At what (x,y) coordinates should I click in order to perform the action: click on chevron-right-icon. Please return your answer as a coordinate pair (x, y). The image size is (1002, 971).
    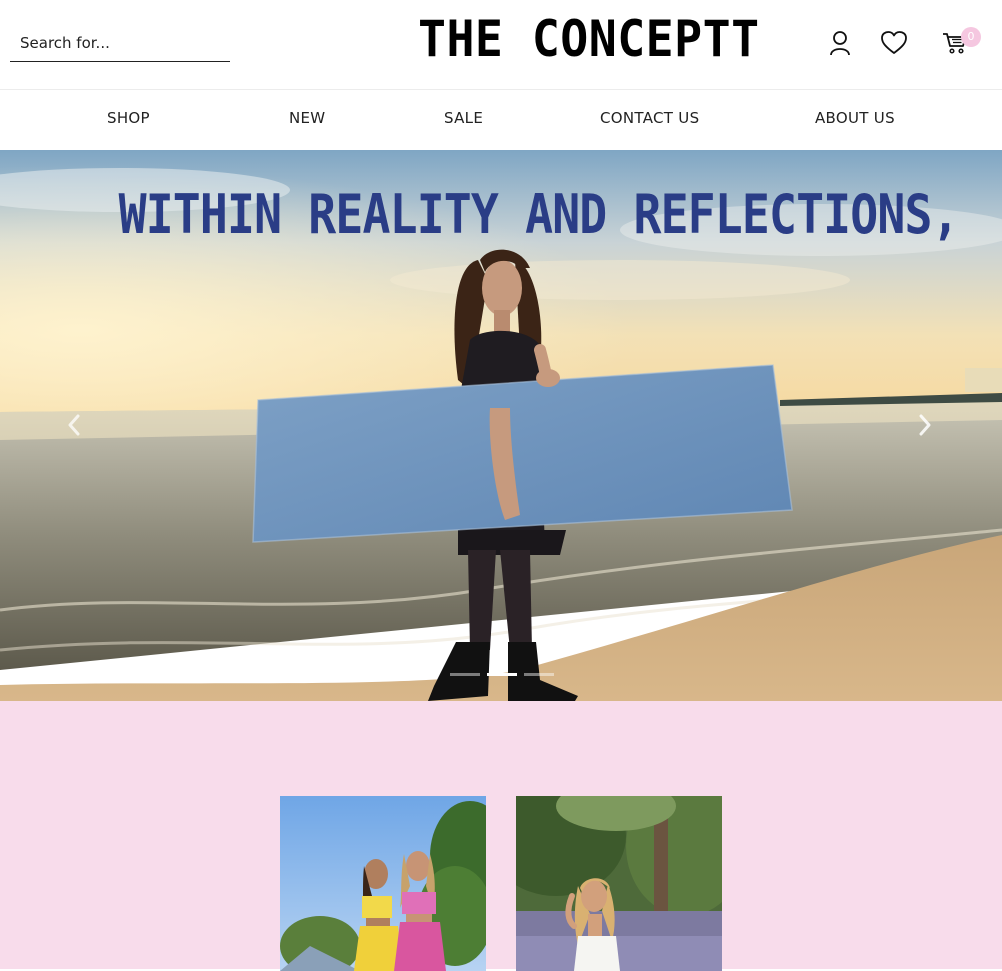
    Looking at the image, I should click on (925, 425).